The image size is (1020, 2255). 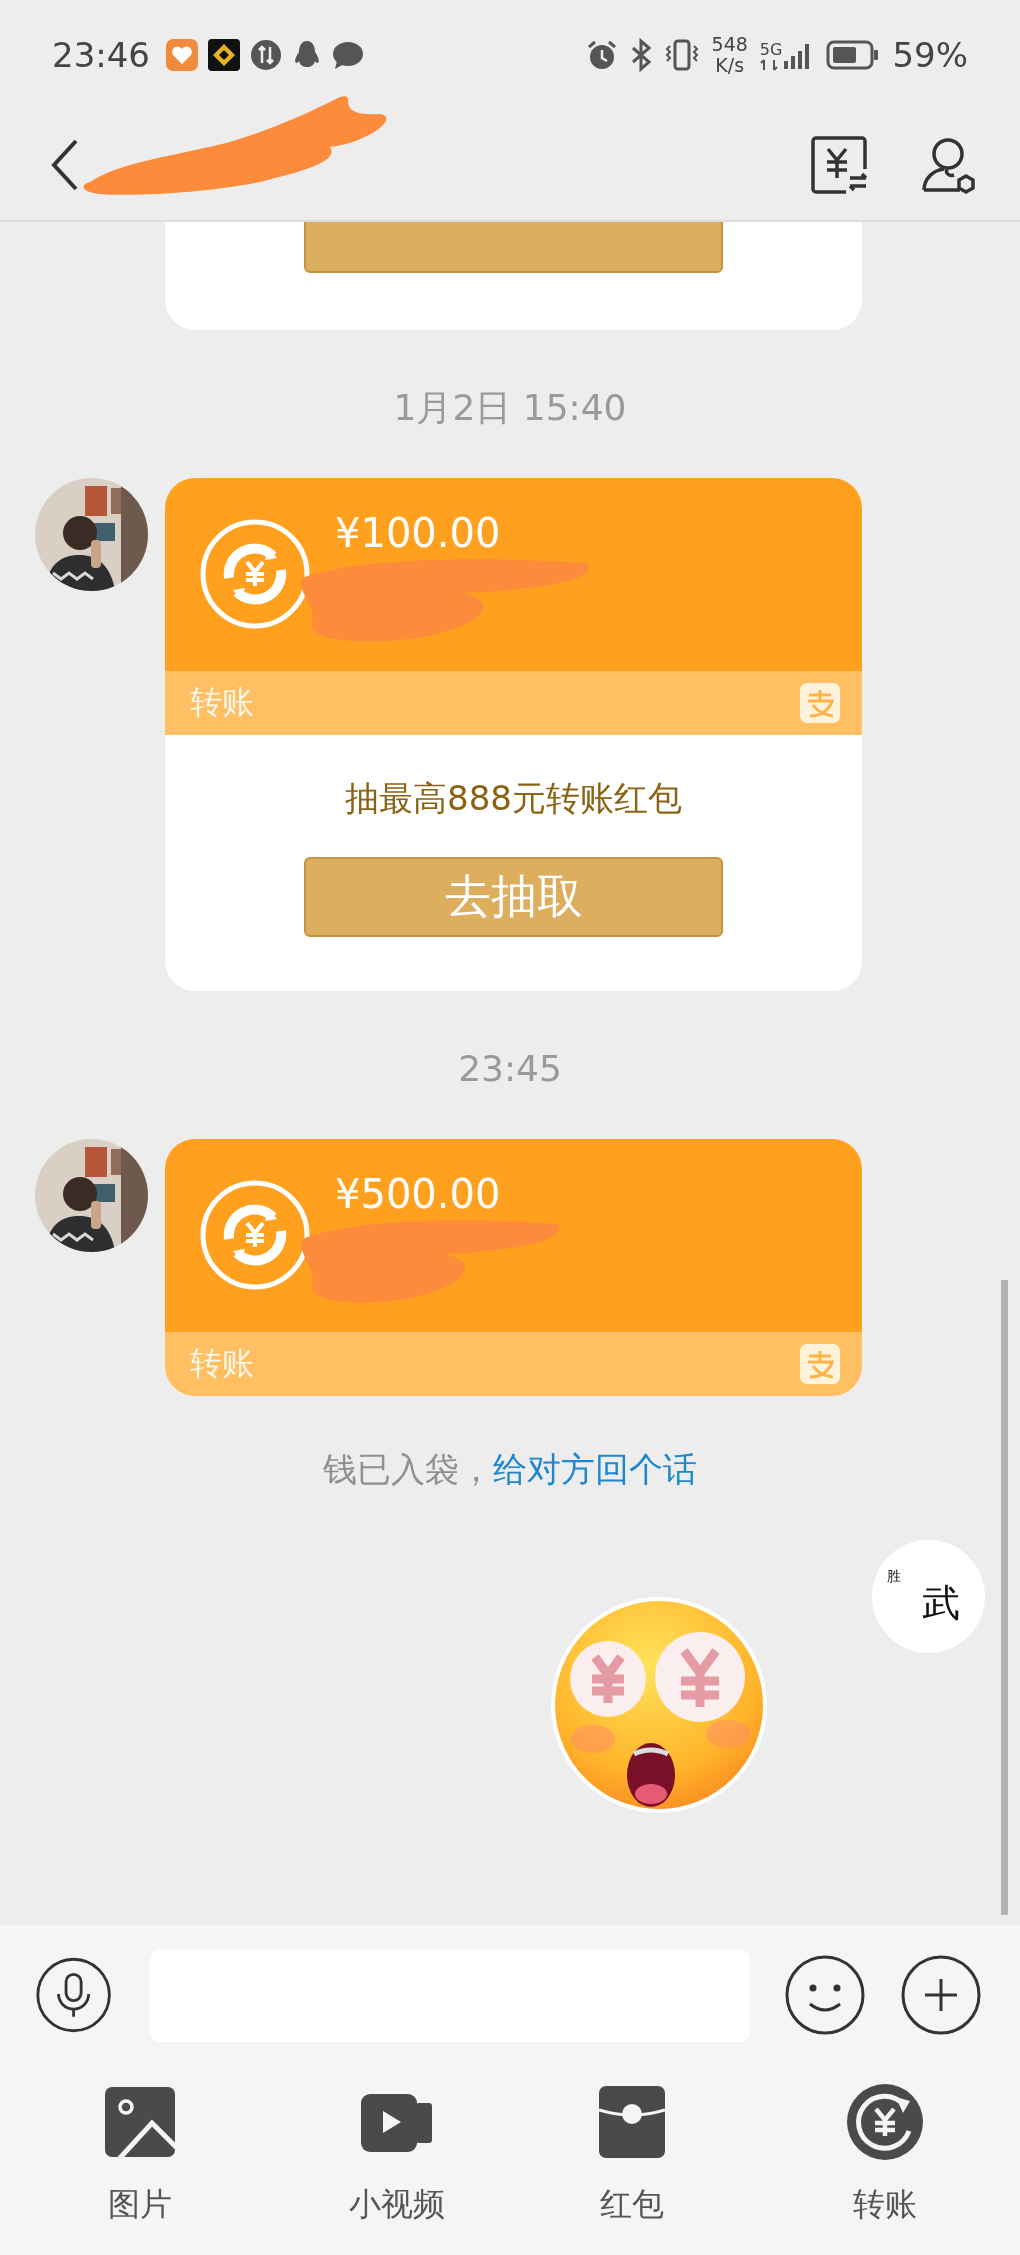 I want to click on tool-label: 小视频, so click(x=397, y=2204).